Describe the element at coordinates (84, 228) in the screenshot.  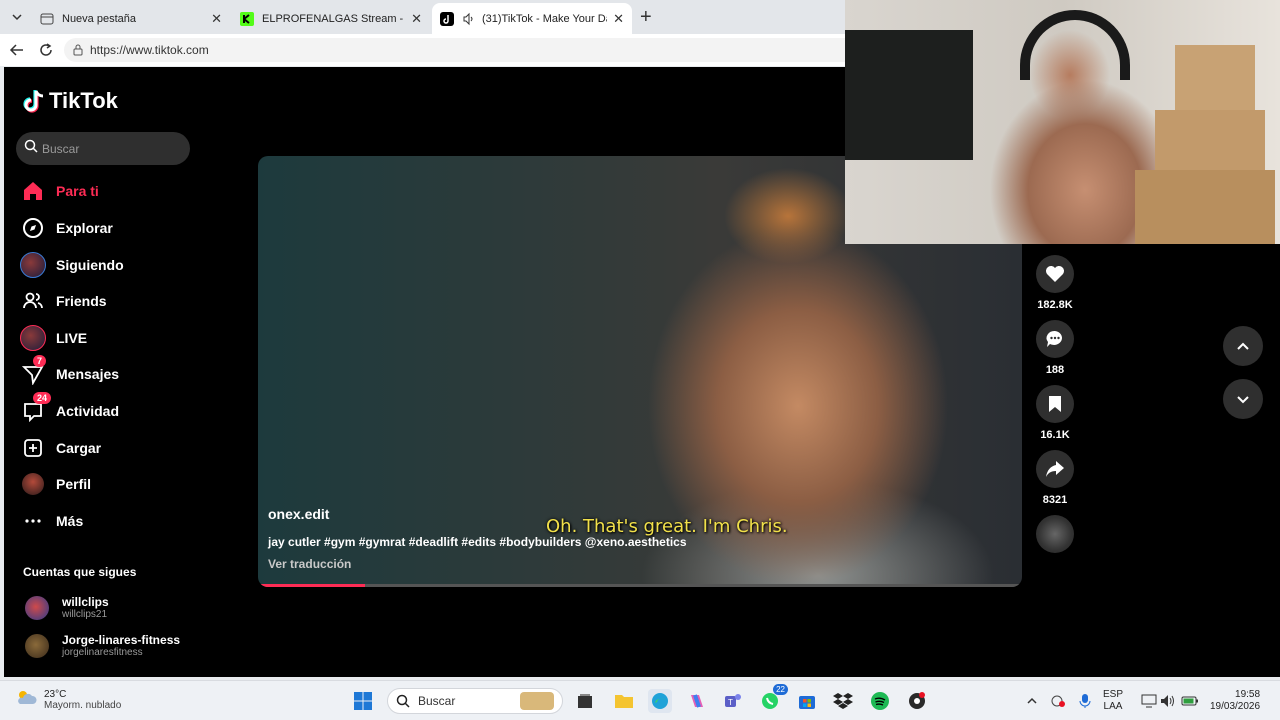
I see `nav-label: Explorar` at that location.